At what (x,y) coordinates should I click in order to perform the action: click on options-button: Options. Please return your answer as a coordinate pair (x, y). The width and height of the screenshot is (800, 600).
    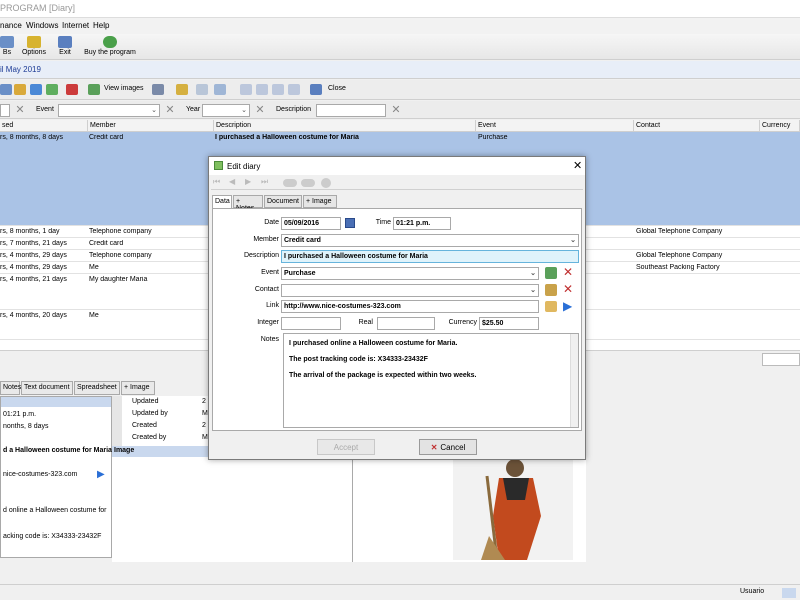
    Looking at the image, I should click on (34, 46).